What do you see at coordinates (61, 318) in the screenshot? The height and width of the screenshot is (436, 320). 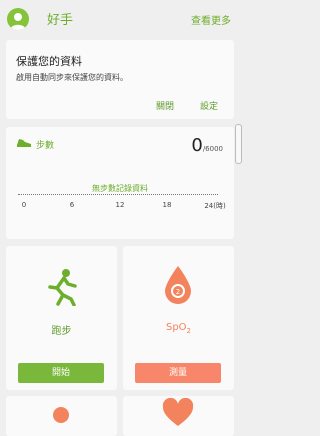 I see `running-tile: 跑步 開始` at bounding box center [61, 318].